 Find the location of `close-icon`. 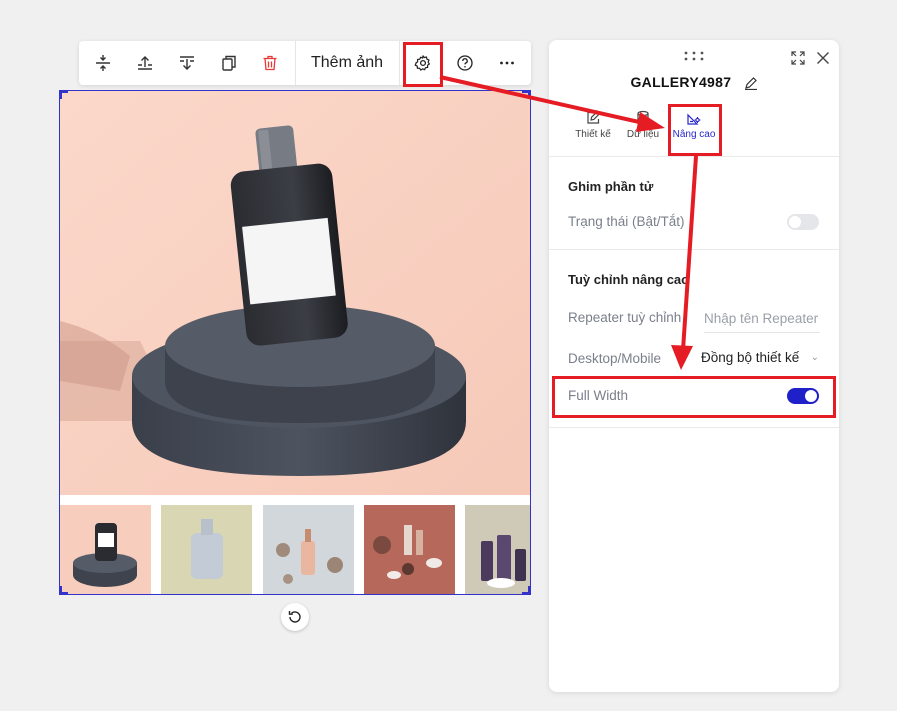

close-icon is located at coordinates (823, 58).